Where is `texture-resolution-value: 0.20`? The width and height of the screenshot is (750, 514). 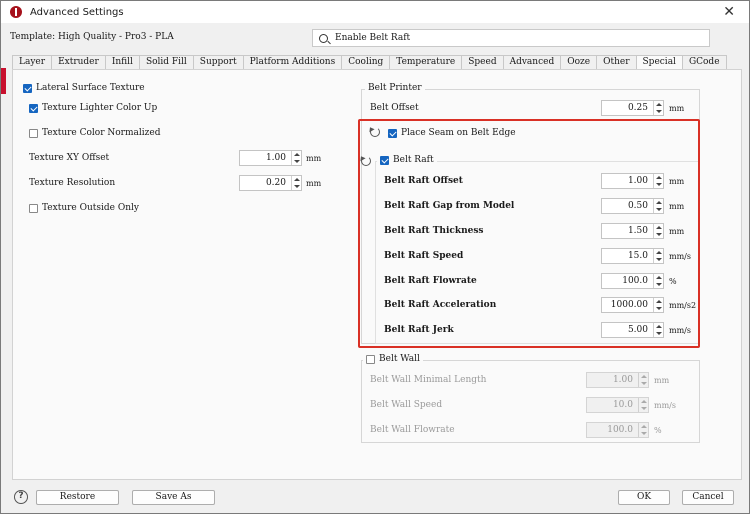 texture-resolution-value: 0.20 is located at coordinates (265, 183).